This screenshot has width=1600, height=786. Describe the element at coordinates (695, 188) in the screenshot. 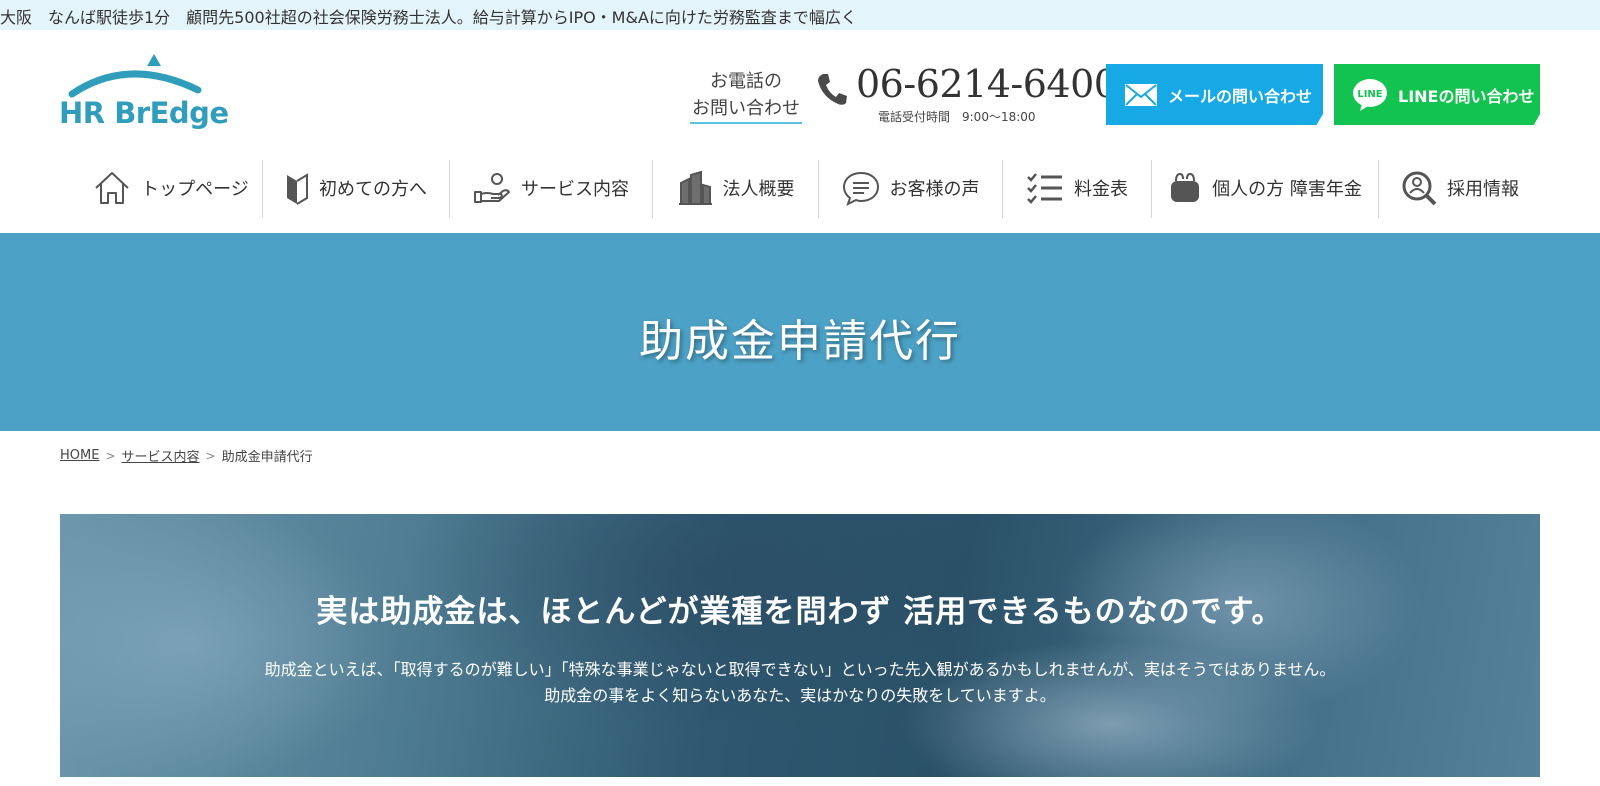

I see `building-icon` at that location.